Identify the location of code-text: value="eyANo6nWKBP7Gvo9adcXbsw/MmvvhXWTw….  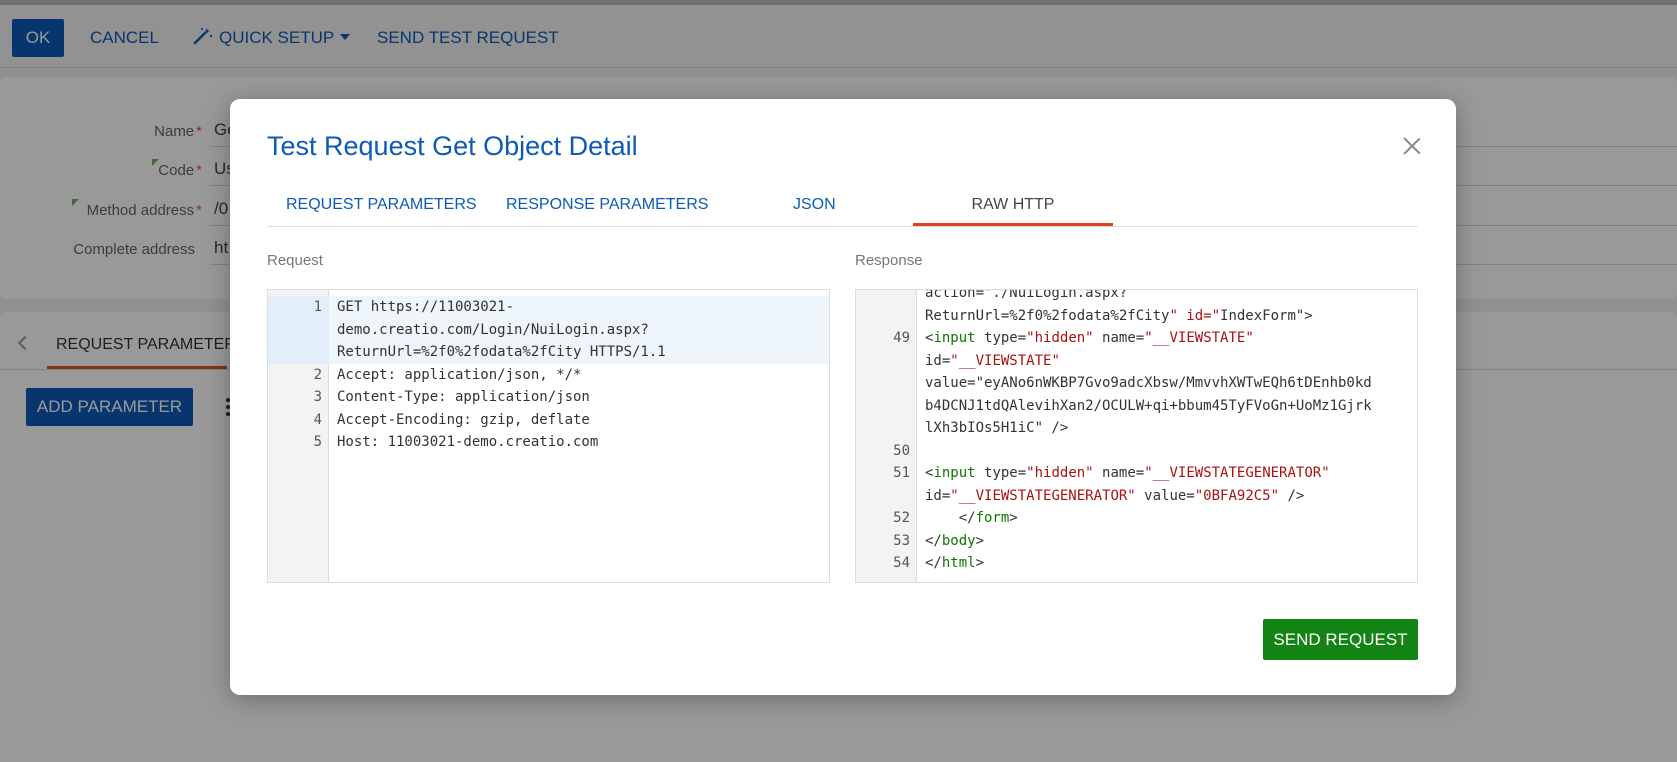
(1148, 383).